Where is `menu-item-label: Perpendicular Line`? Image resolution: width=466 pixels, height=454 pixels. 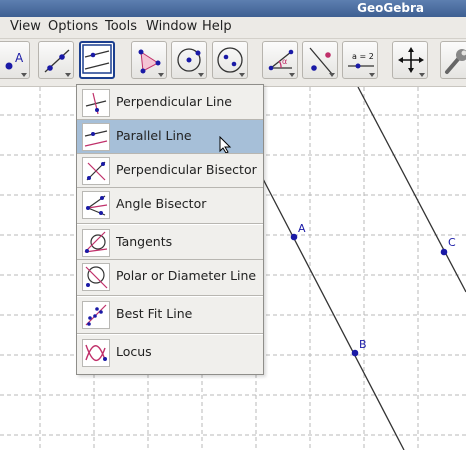 menu-item-label: Perpendicular Line is located at coordinates (174, 101).